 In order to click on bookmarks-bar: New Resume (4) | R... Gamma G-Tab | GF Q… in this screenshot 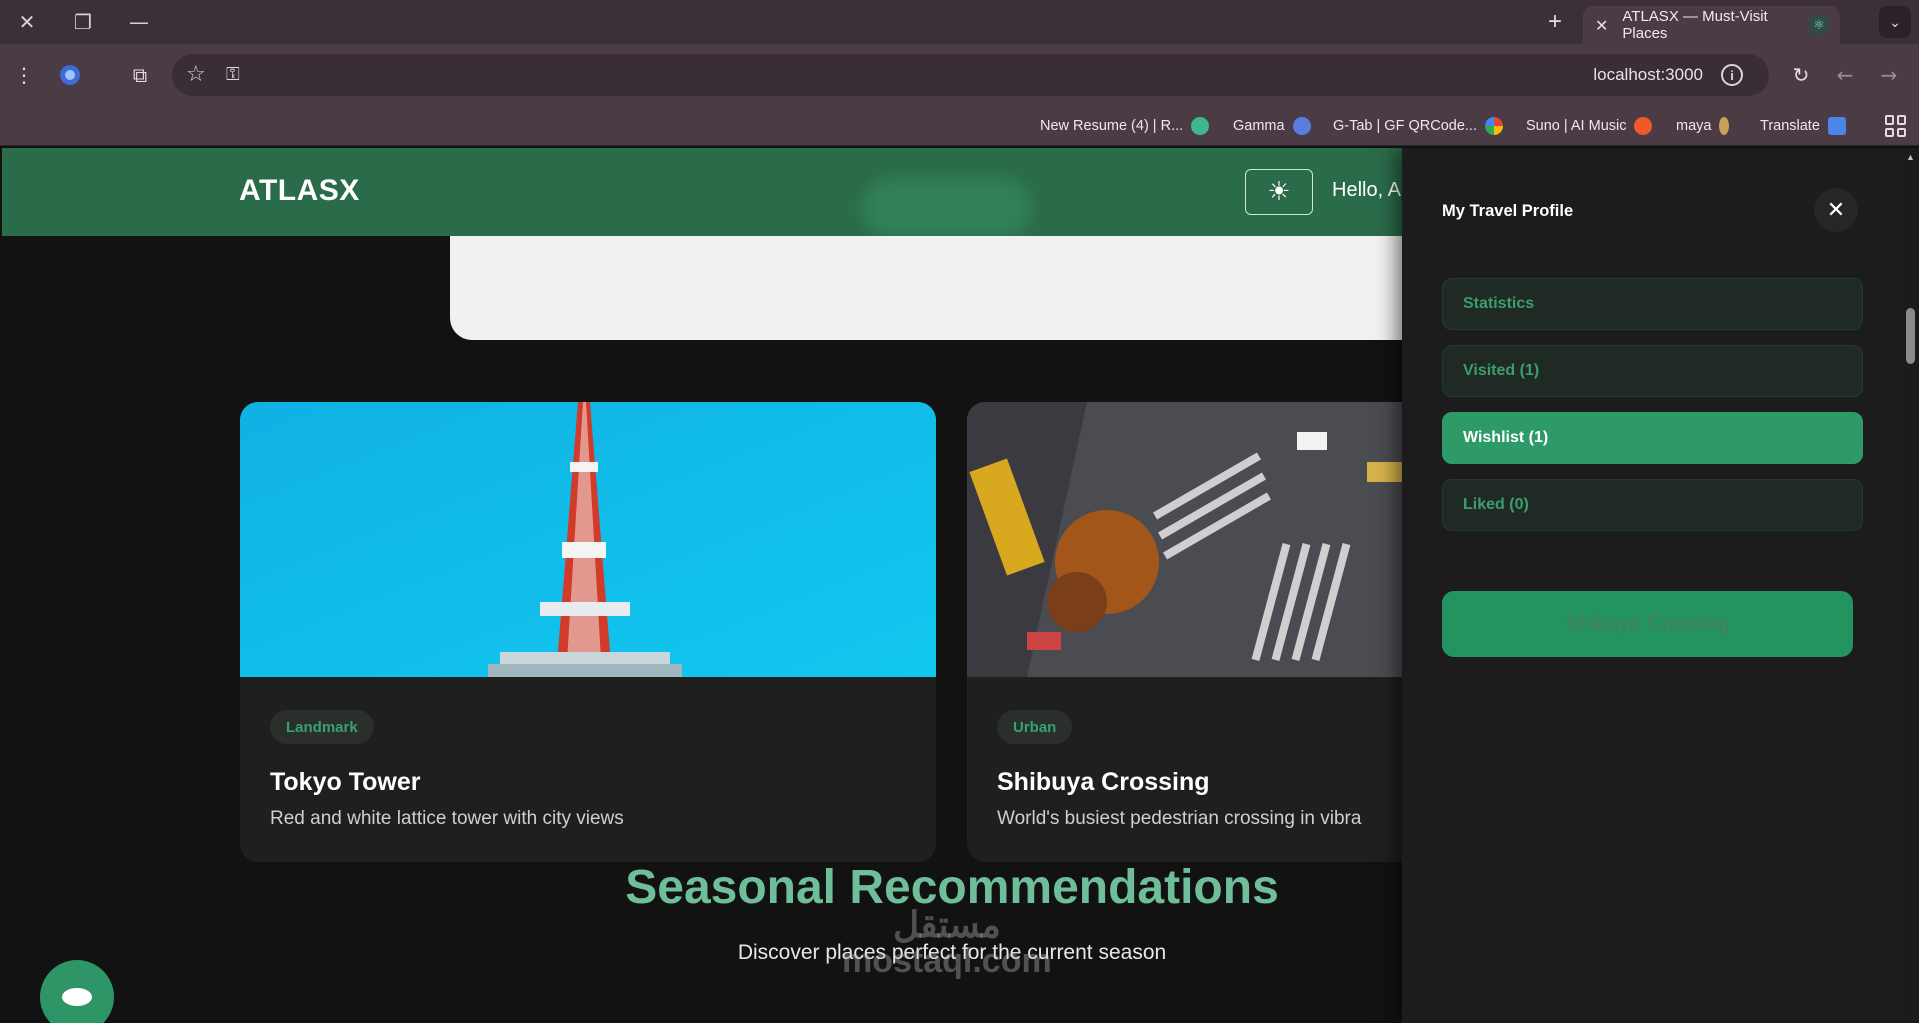, I will do `click(959, 126)`.